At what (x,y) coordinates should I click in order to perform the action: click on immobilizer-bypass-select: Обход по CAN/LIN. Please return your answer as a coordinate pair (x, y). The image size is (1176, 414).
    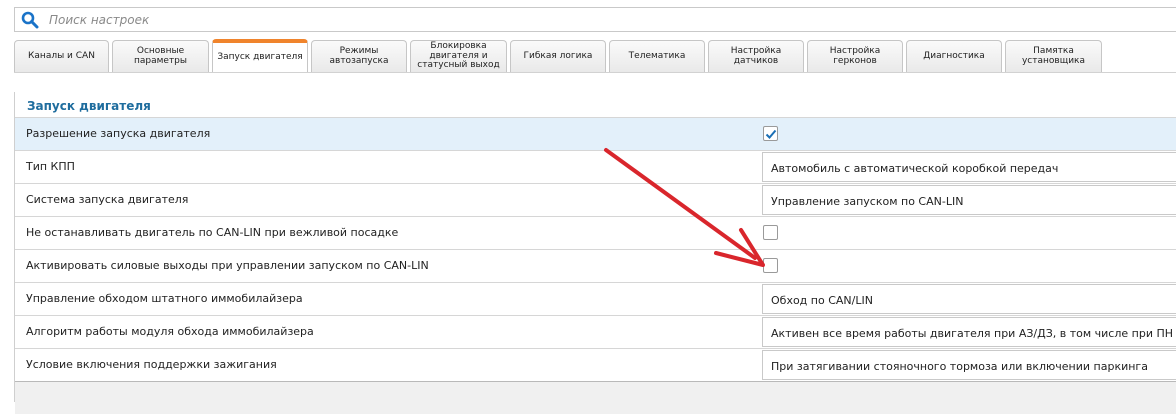
    Looking at the image, I should click on (969, 299).